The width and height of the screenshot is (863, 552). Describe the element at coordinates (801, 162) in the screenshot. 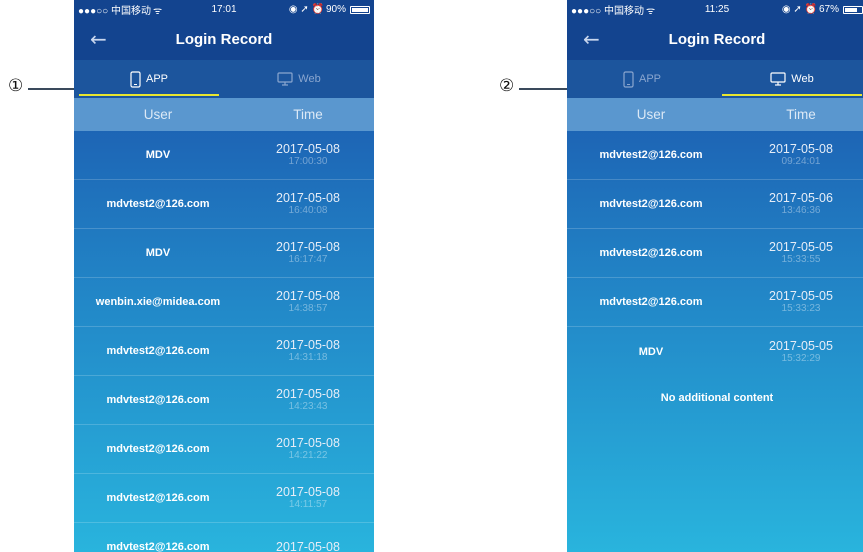

I see `row-clock: 09:24:01` at that location.